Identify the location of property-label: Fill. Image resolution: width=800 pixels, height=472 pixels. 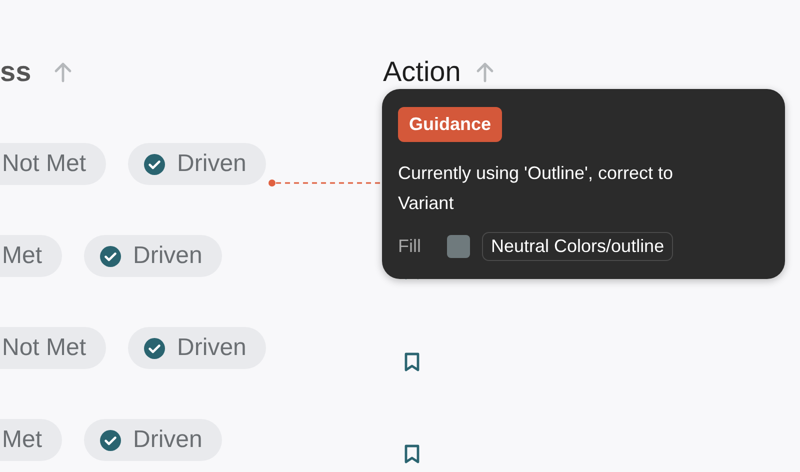
(410, 246).